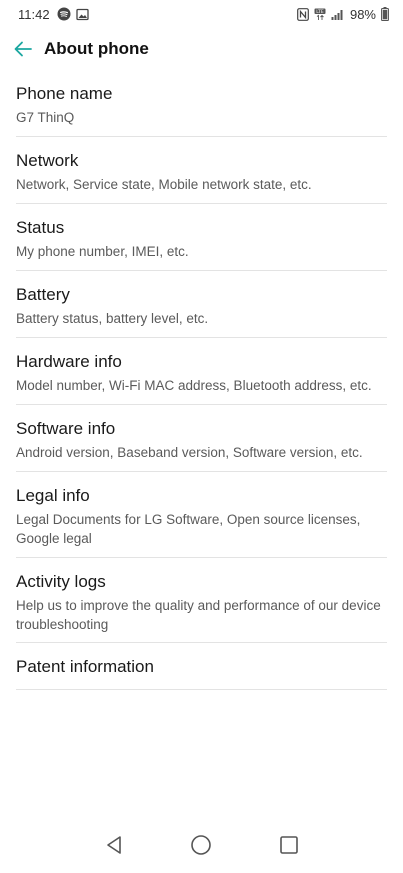  Describe the element at coordinates (338, 14) in the screenshot. I see `signal-icon` at that location.